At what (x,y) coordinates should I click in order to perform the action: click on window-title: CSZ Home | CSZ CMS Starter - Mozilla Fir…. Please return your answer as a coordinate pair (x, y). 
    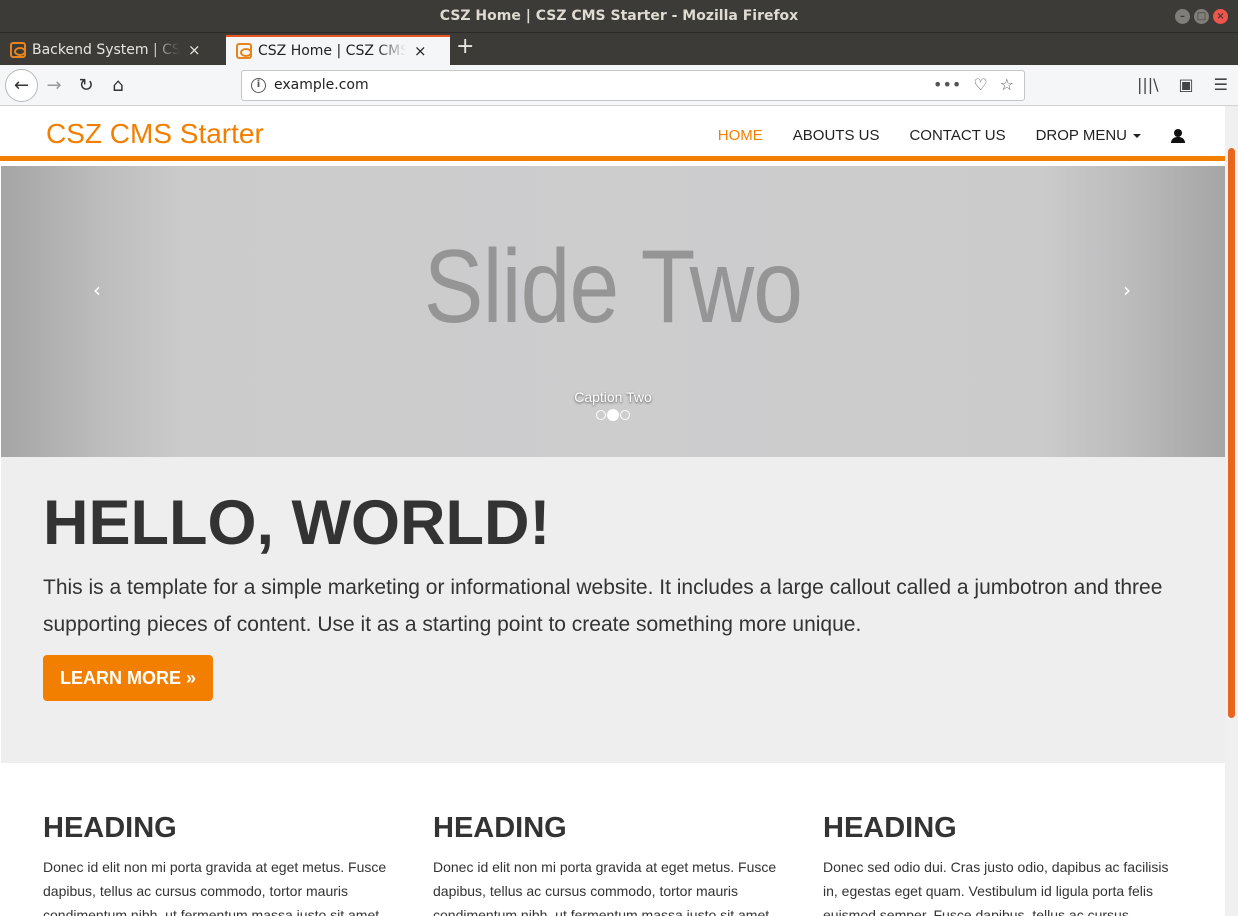
    Looking at the image, I should click on (619, 16).